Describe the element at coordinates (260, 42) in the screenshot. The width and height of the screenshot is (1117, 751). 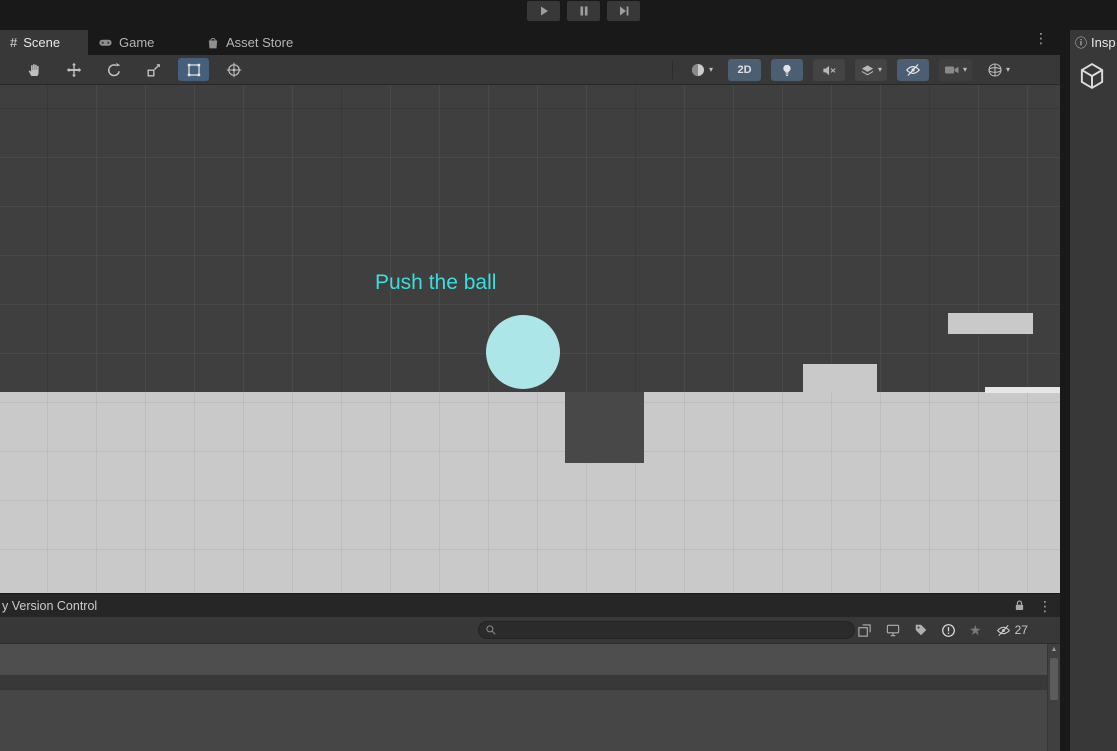
I see `tab-asset-store-label: Asset Store` at that location.